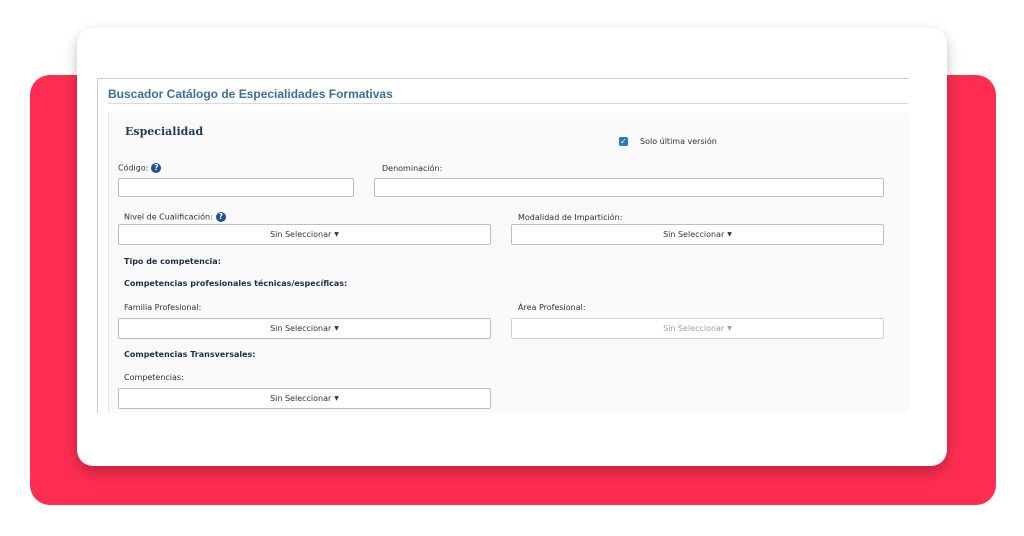 The width and height of the screenshot is (1024, 536). Describe the element at coordinates (172, 261) in the screenshot. I see `tipo-competencia-heading: Tipo de competencia:` at that location.